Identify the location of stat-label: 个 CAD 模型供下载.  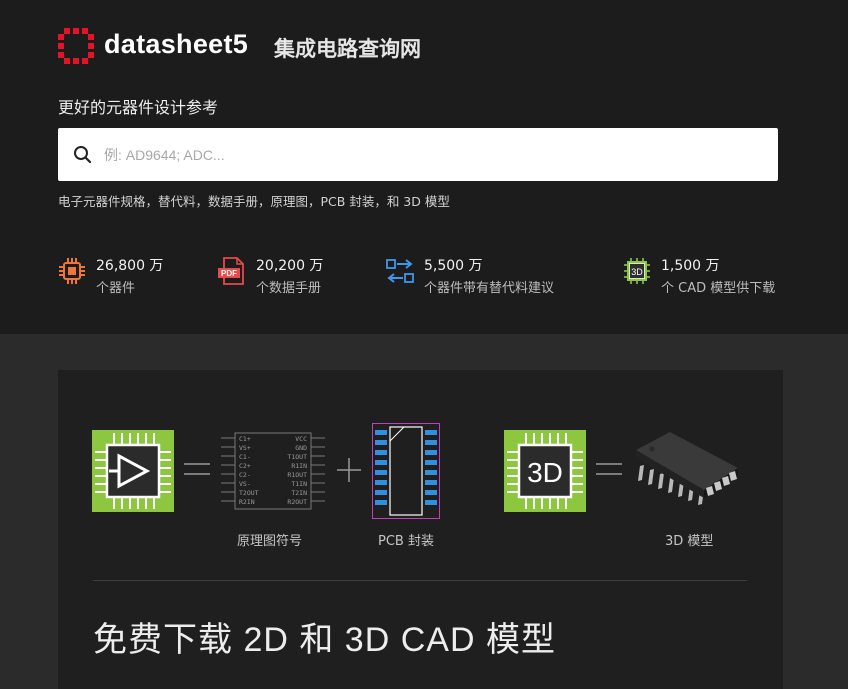
(718, 288).